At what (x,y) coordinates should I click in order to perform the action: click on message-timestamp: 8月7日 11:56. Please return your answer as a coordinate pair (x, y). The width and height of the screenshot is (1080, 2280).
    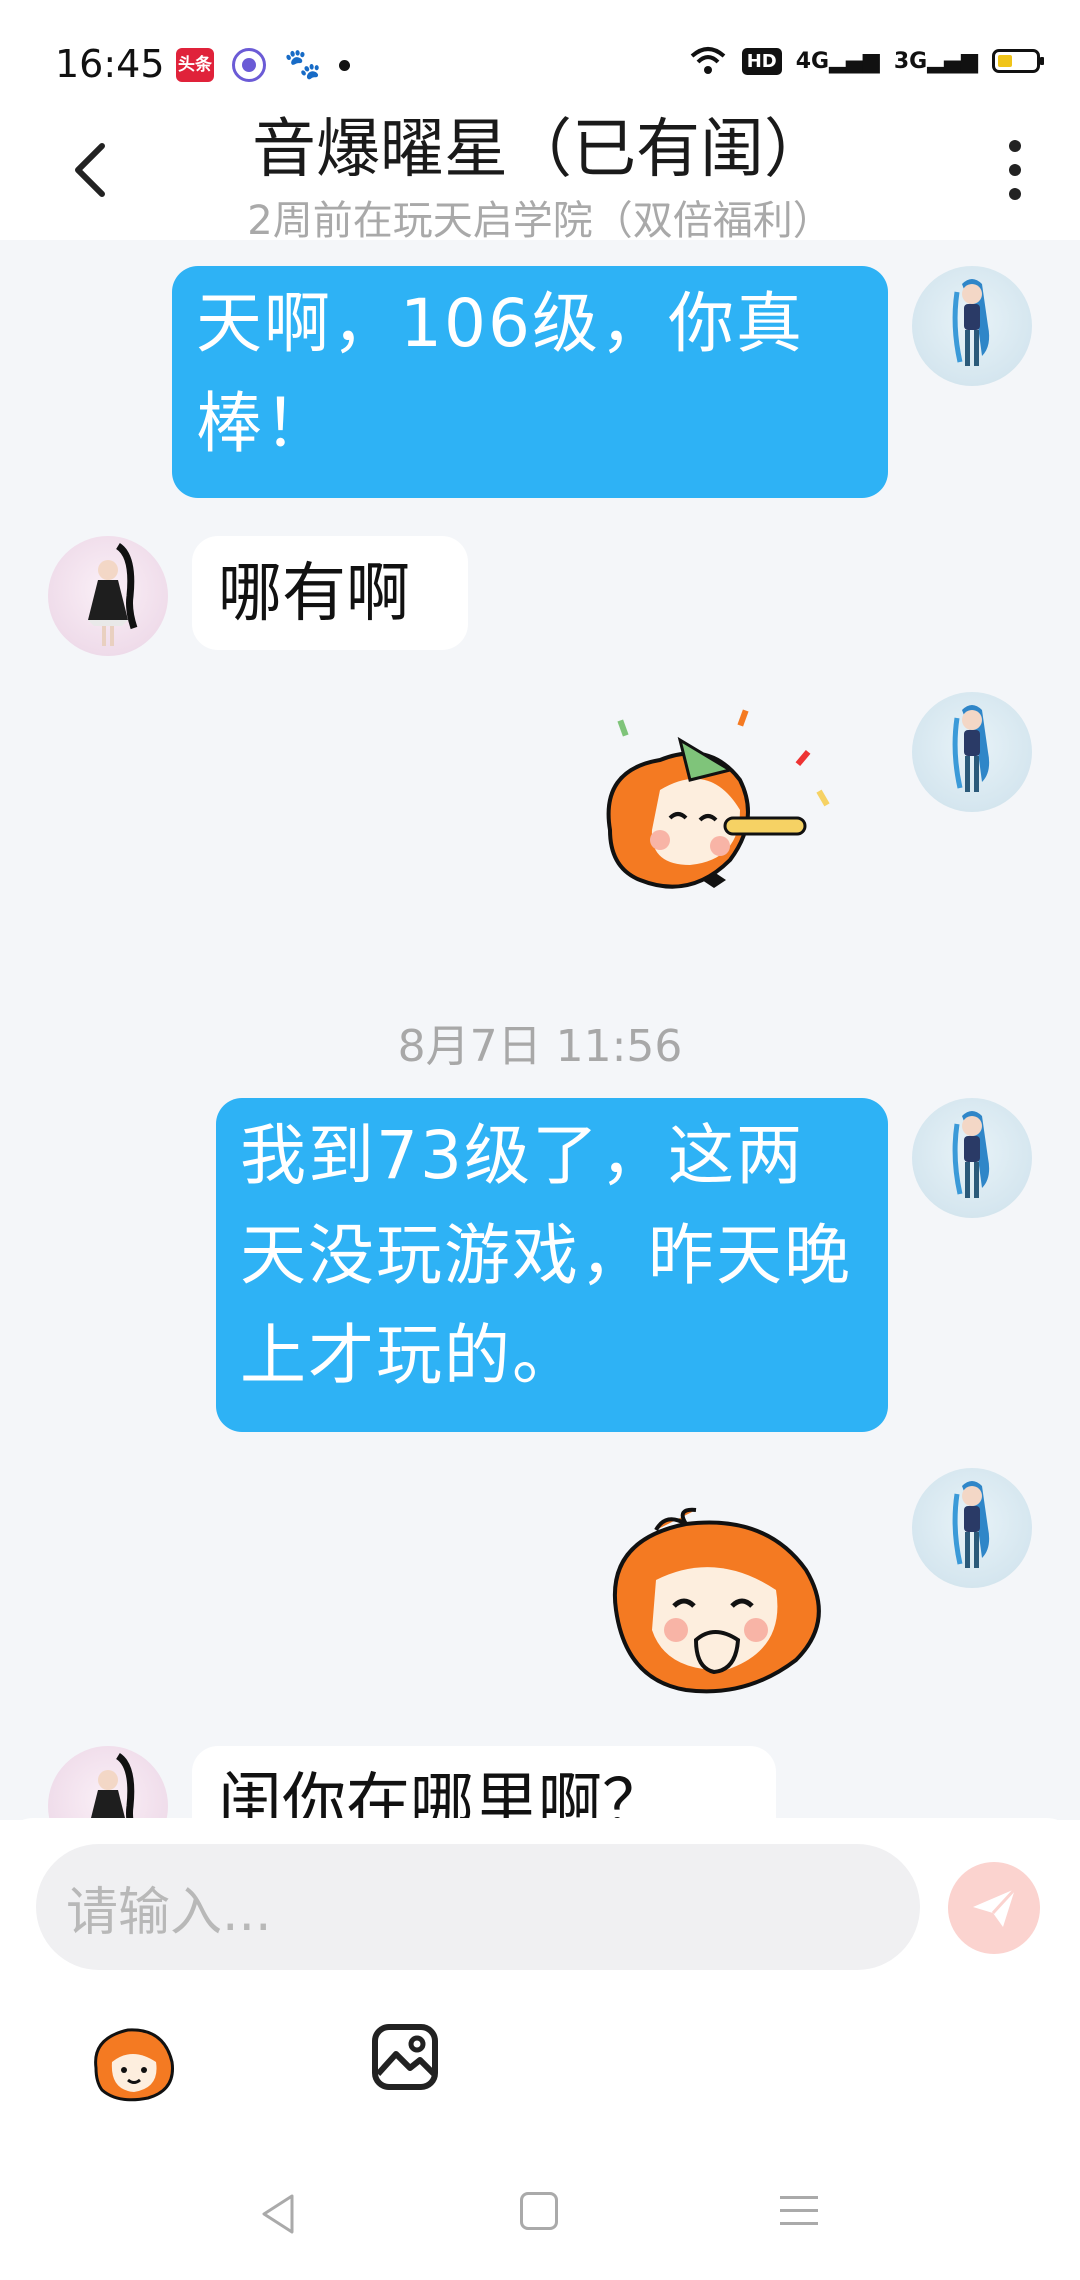
    Looking at the image, I should click on (540, 1046).